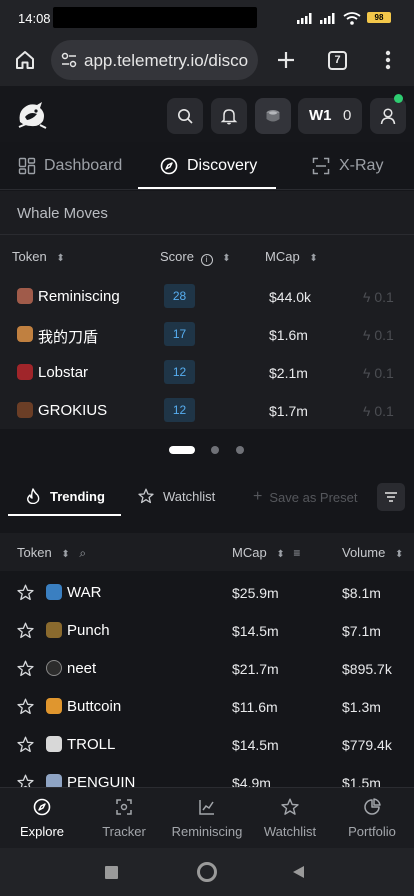 The height and width of the screenshot is (896, 414). I want to click on tab-discovery: Discovery, so click(208, 166).